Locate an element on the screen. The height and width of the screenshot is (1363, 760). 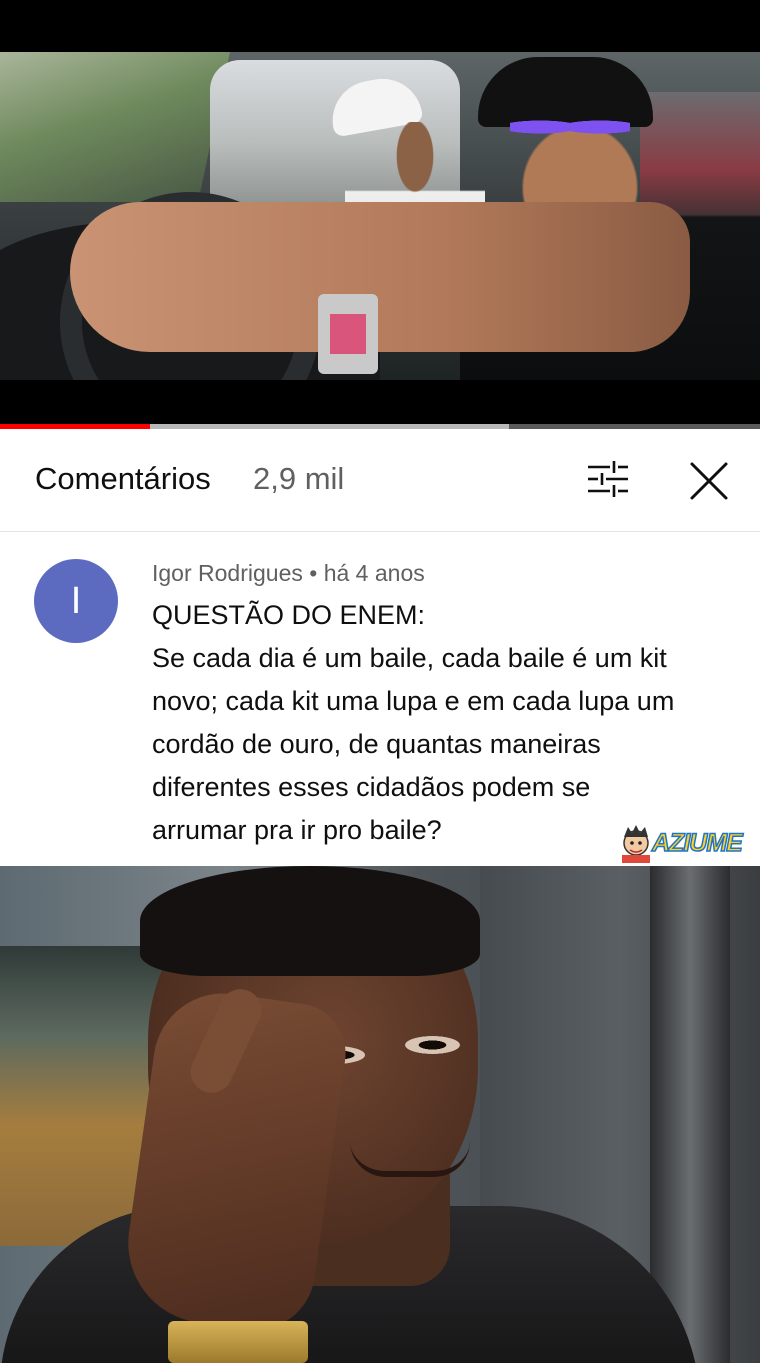
aziume-watermark: AZIUME is located at coordinates (687, 844).